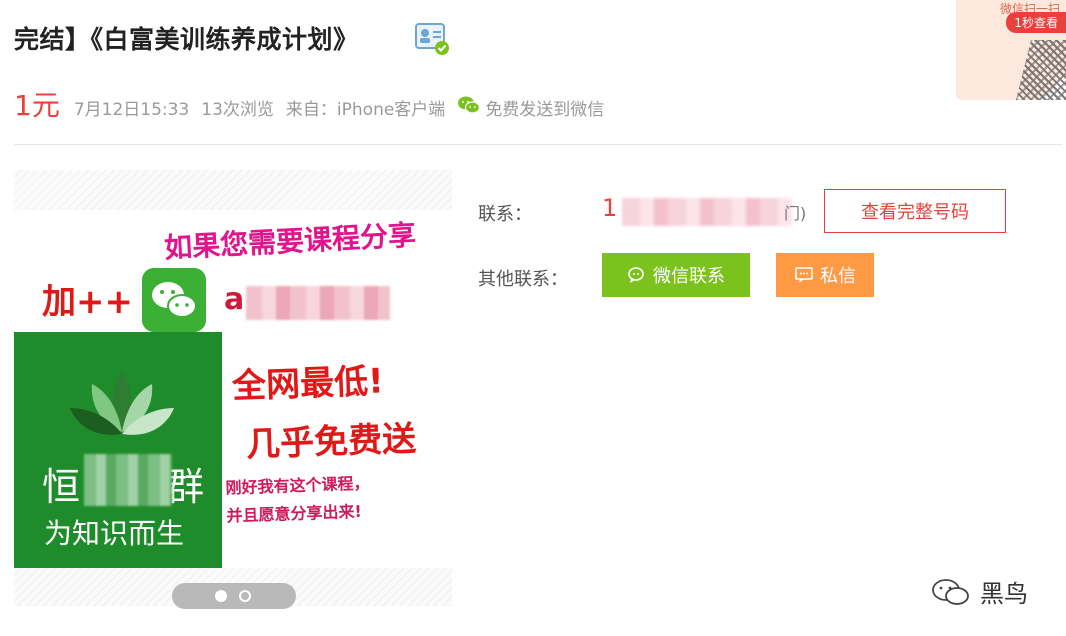  Describe the element at coordinates (318, 303) in the screenshot. I see `redacted-wechat-id` at that location.